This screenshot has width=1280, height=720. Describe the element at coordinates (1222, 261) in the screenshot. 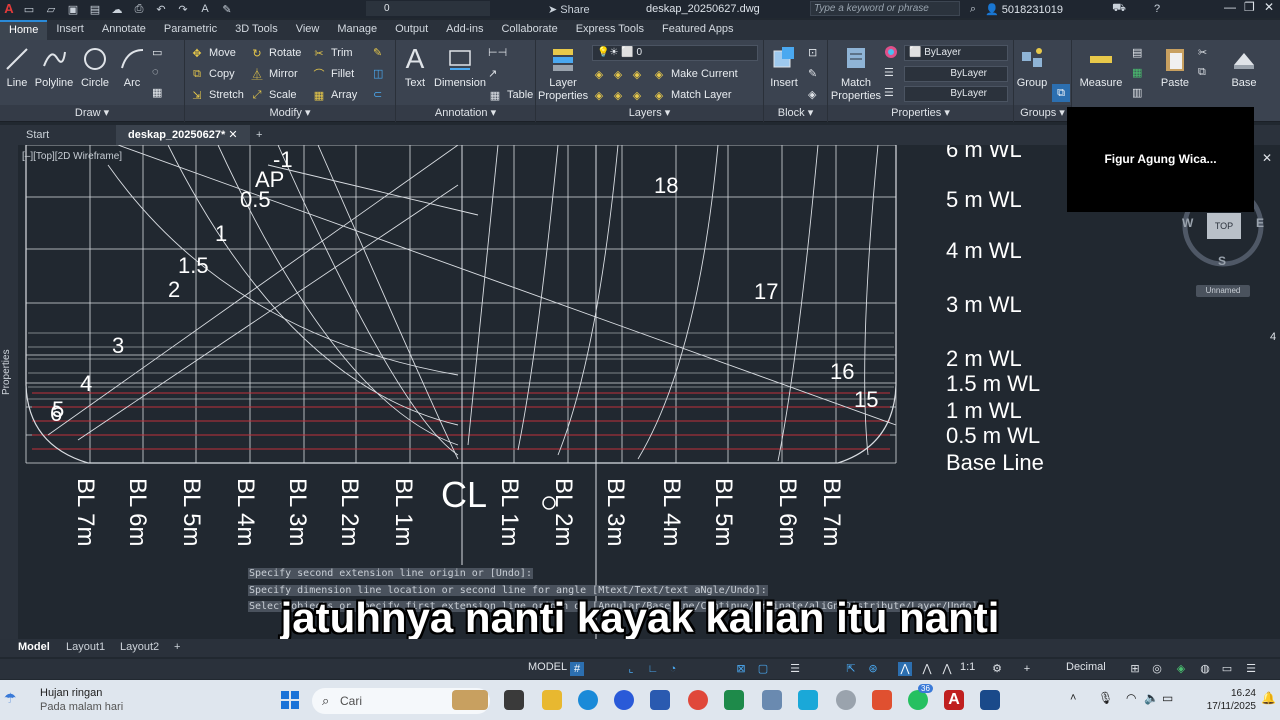

I see `compass-south: S` at that location.